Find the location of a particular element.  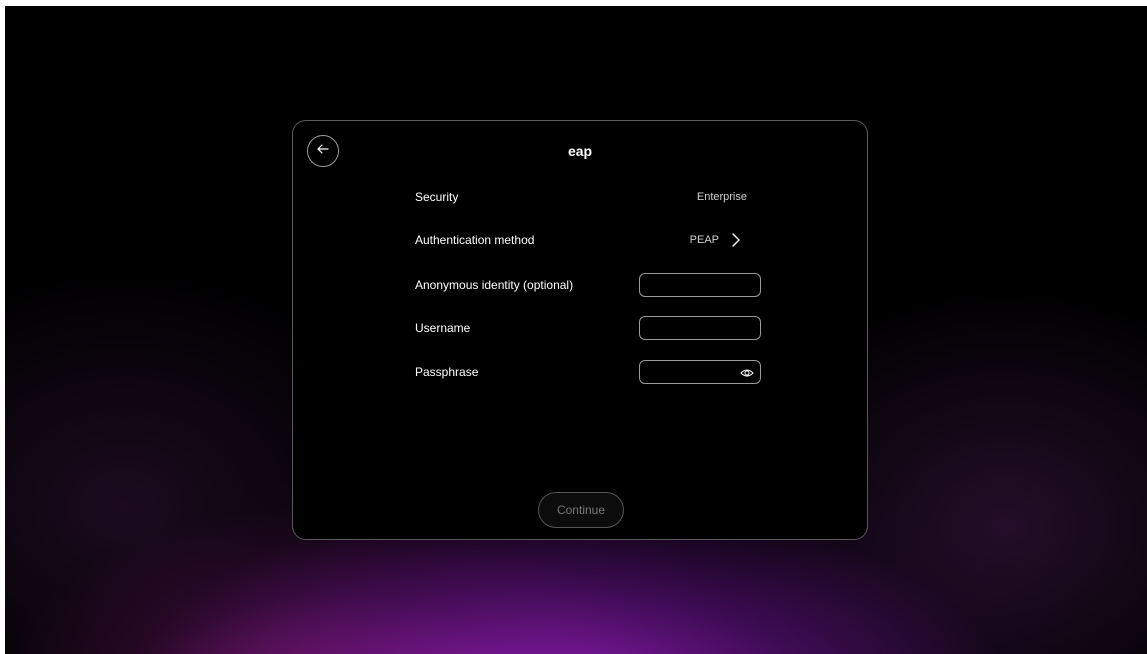

passphrase-label: Passphrase is located at coordinates (447, 372).